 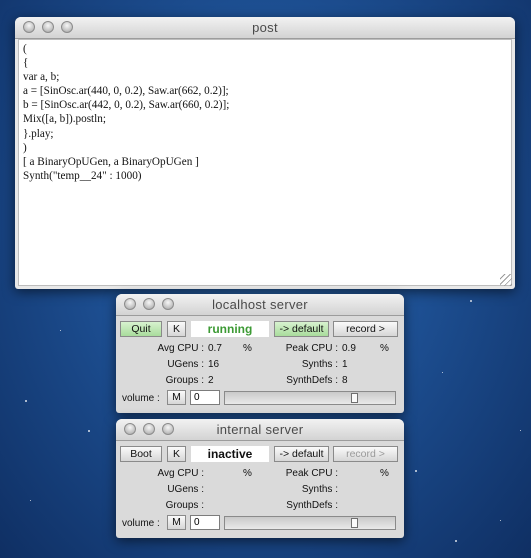 I want to click on window-title: internal server, so click(x=260, y=429).